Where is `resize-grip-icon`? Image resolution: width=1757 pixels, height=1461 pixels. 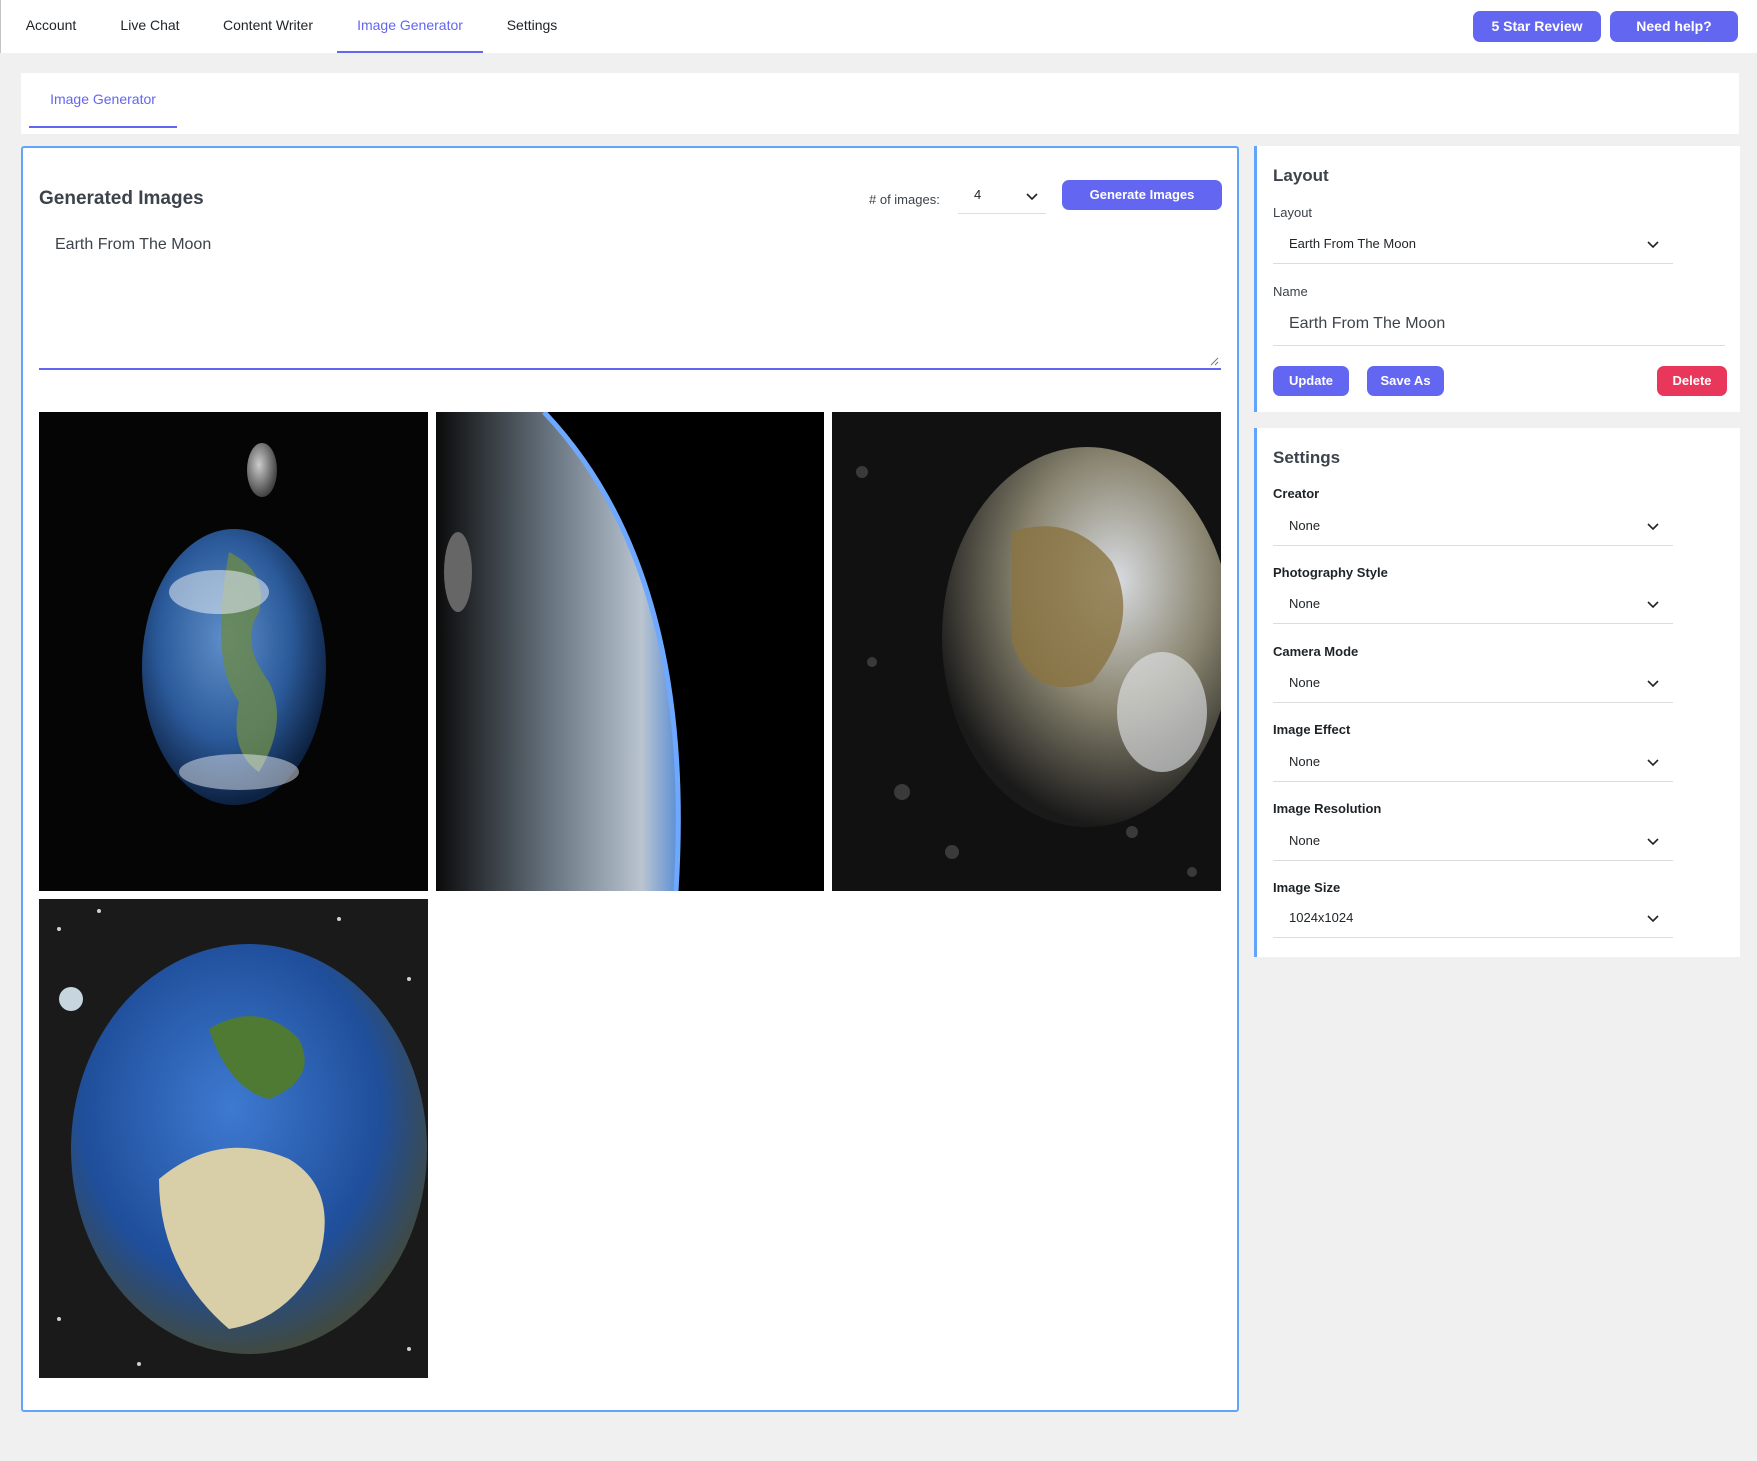
resize-grip-icon is located at coordinates (1214, 361).